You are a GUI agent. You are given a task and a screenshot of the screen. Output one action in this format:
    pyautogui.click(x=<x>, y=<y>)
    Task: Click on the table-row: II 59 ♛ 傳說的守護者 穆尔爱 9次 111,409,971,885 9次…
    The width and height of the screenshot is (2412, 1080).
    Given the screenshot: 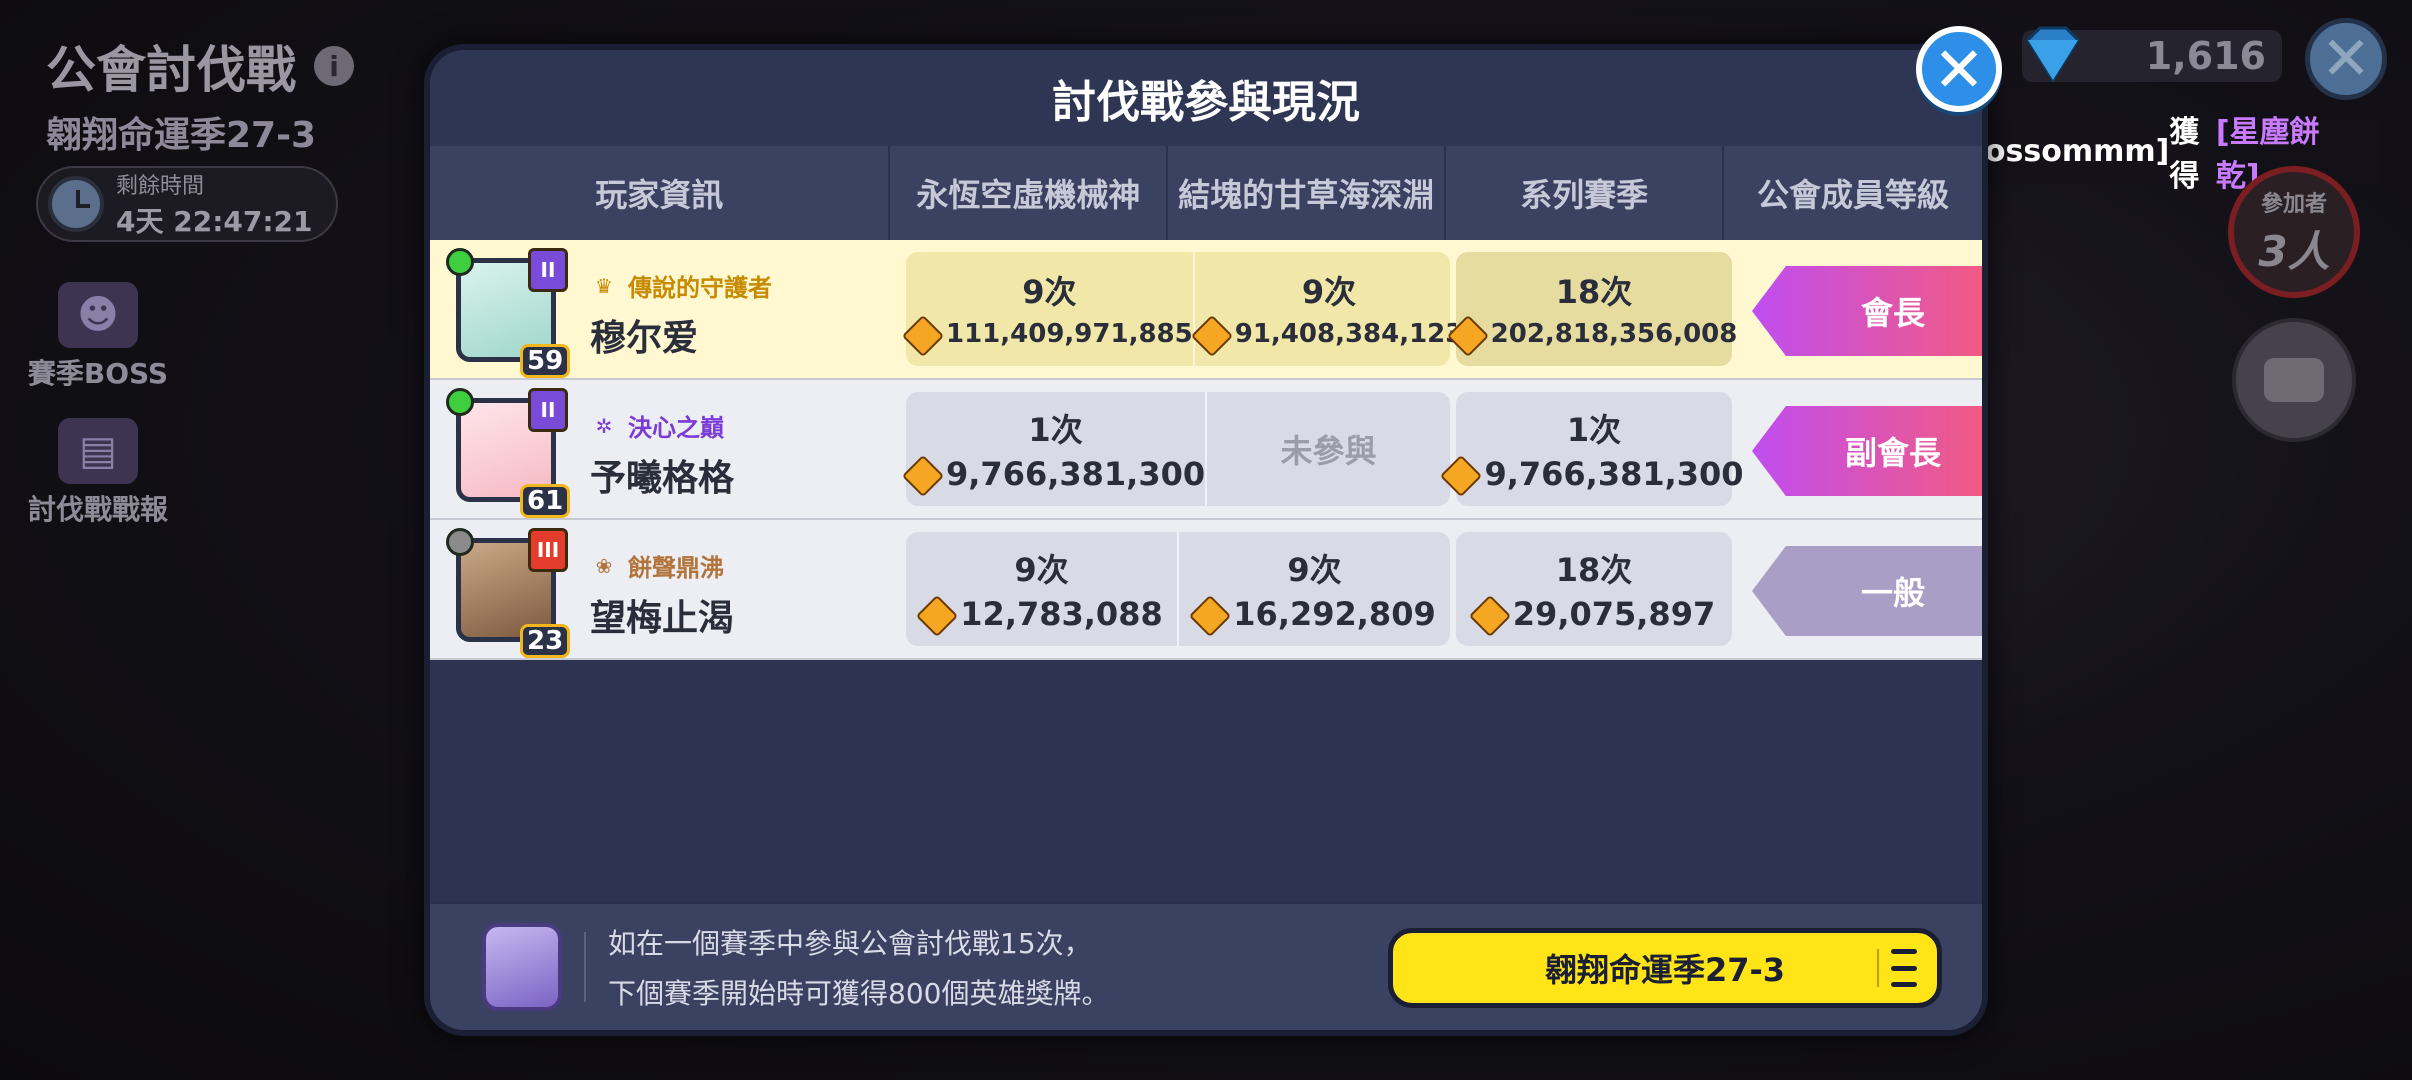 What is the action you would take?
    pyautogui.click(x=1206, y=310)
    